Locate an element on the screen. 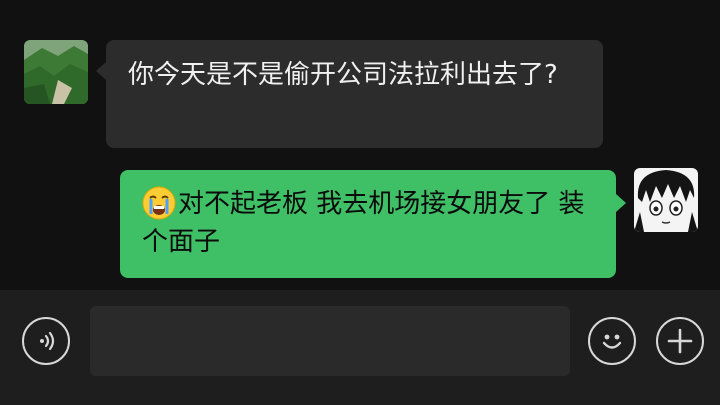  my-avatar is located at coordinates (666, 200).